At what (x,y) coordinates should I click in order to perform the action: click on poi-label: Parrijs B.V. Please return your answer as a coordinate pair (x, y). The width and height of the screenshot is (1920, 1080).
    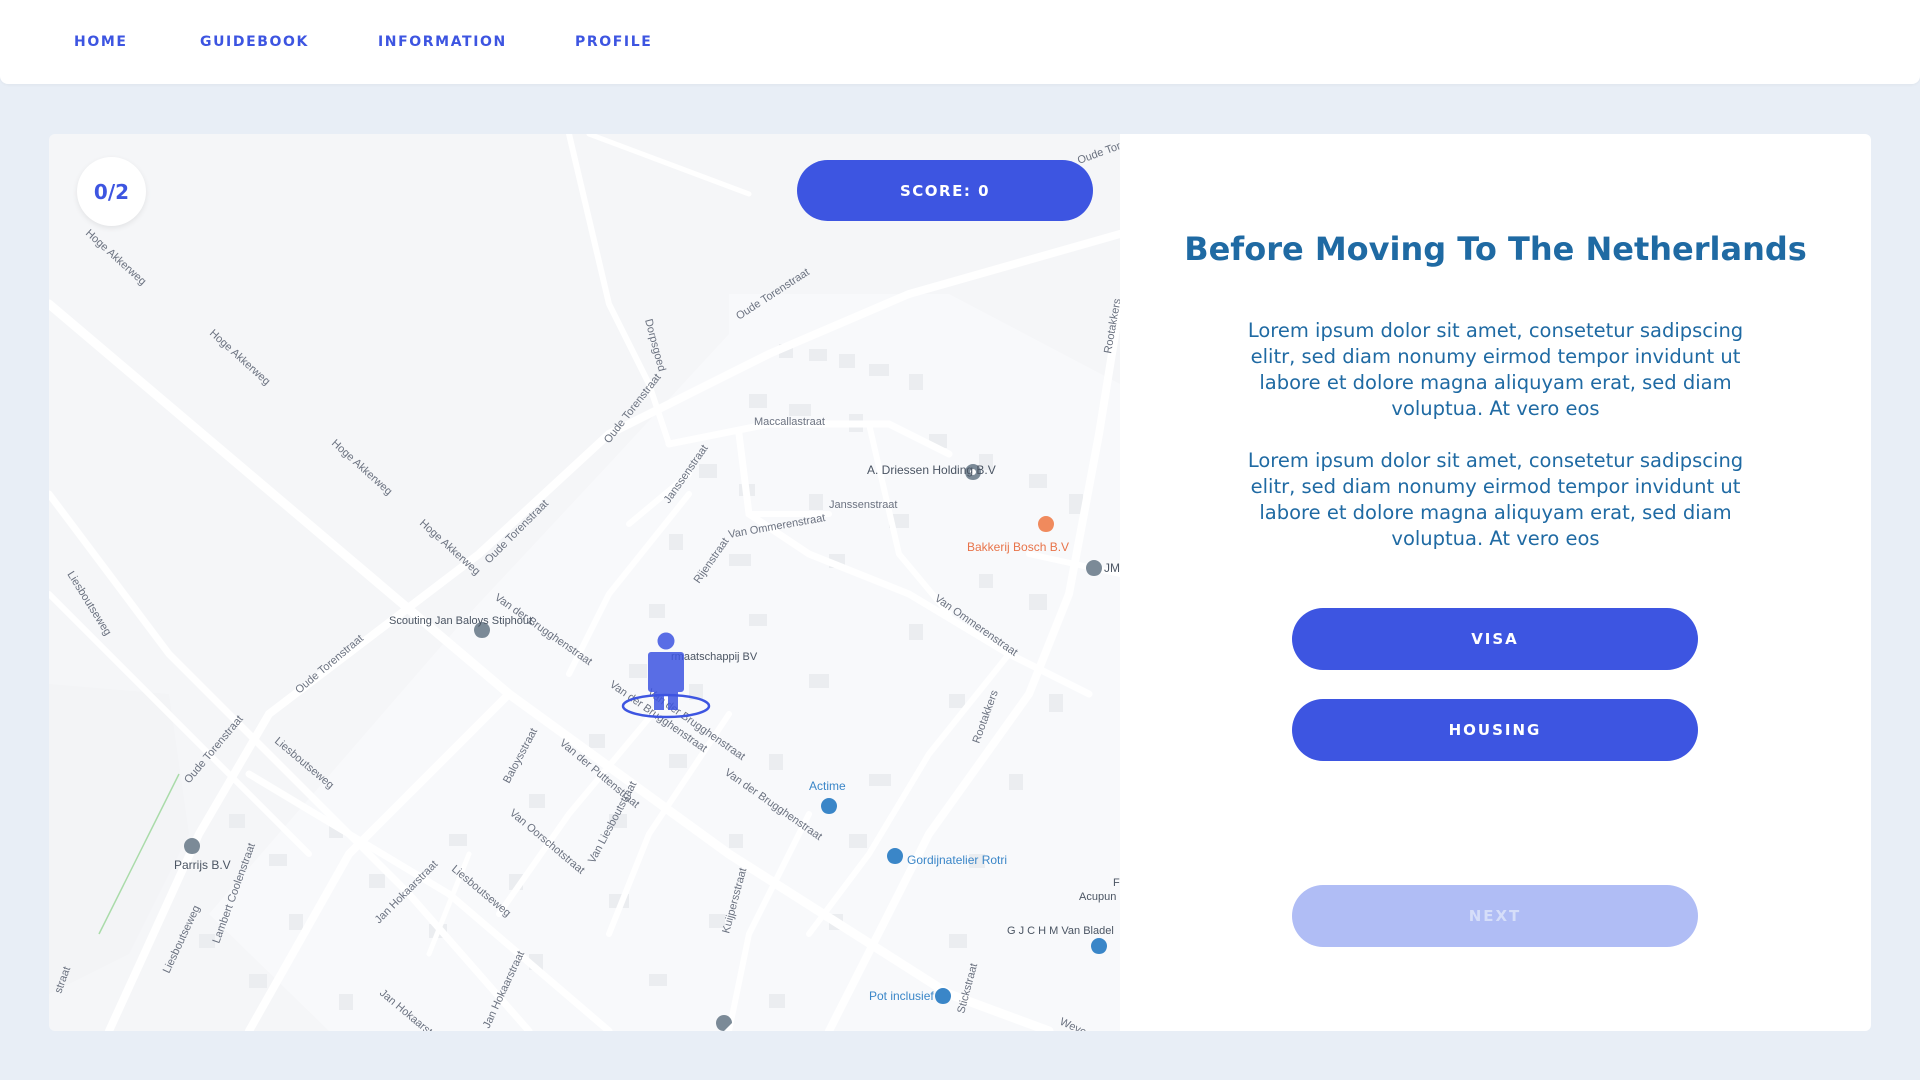
    Looking at the image, I should click on (202, 865).